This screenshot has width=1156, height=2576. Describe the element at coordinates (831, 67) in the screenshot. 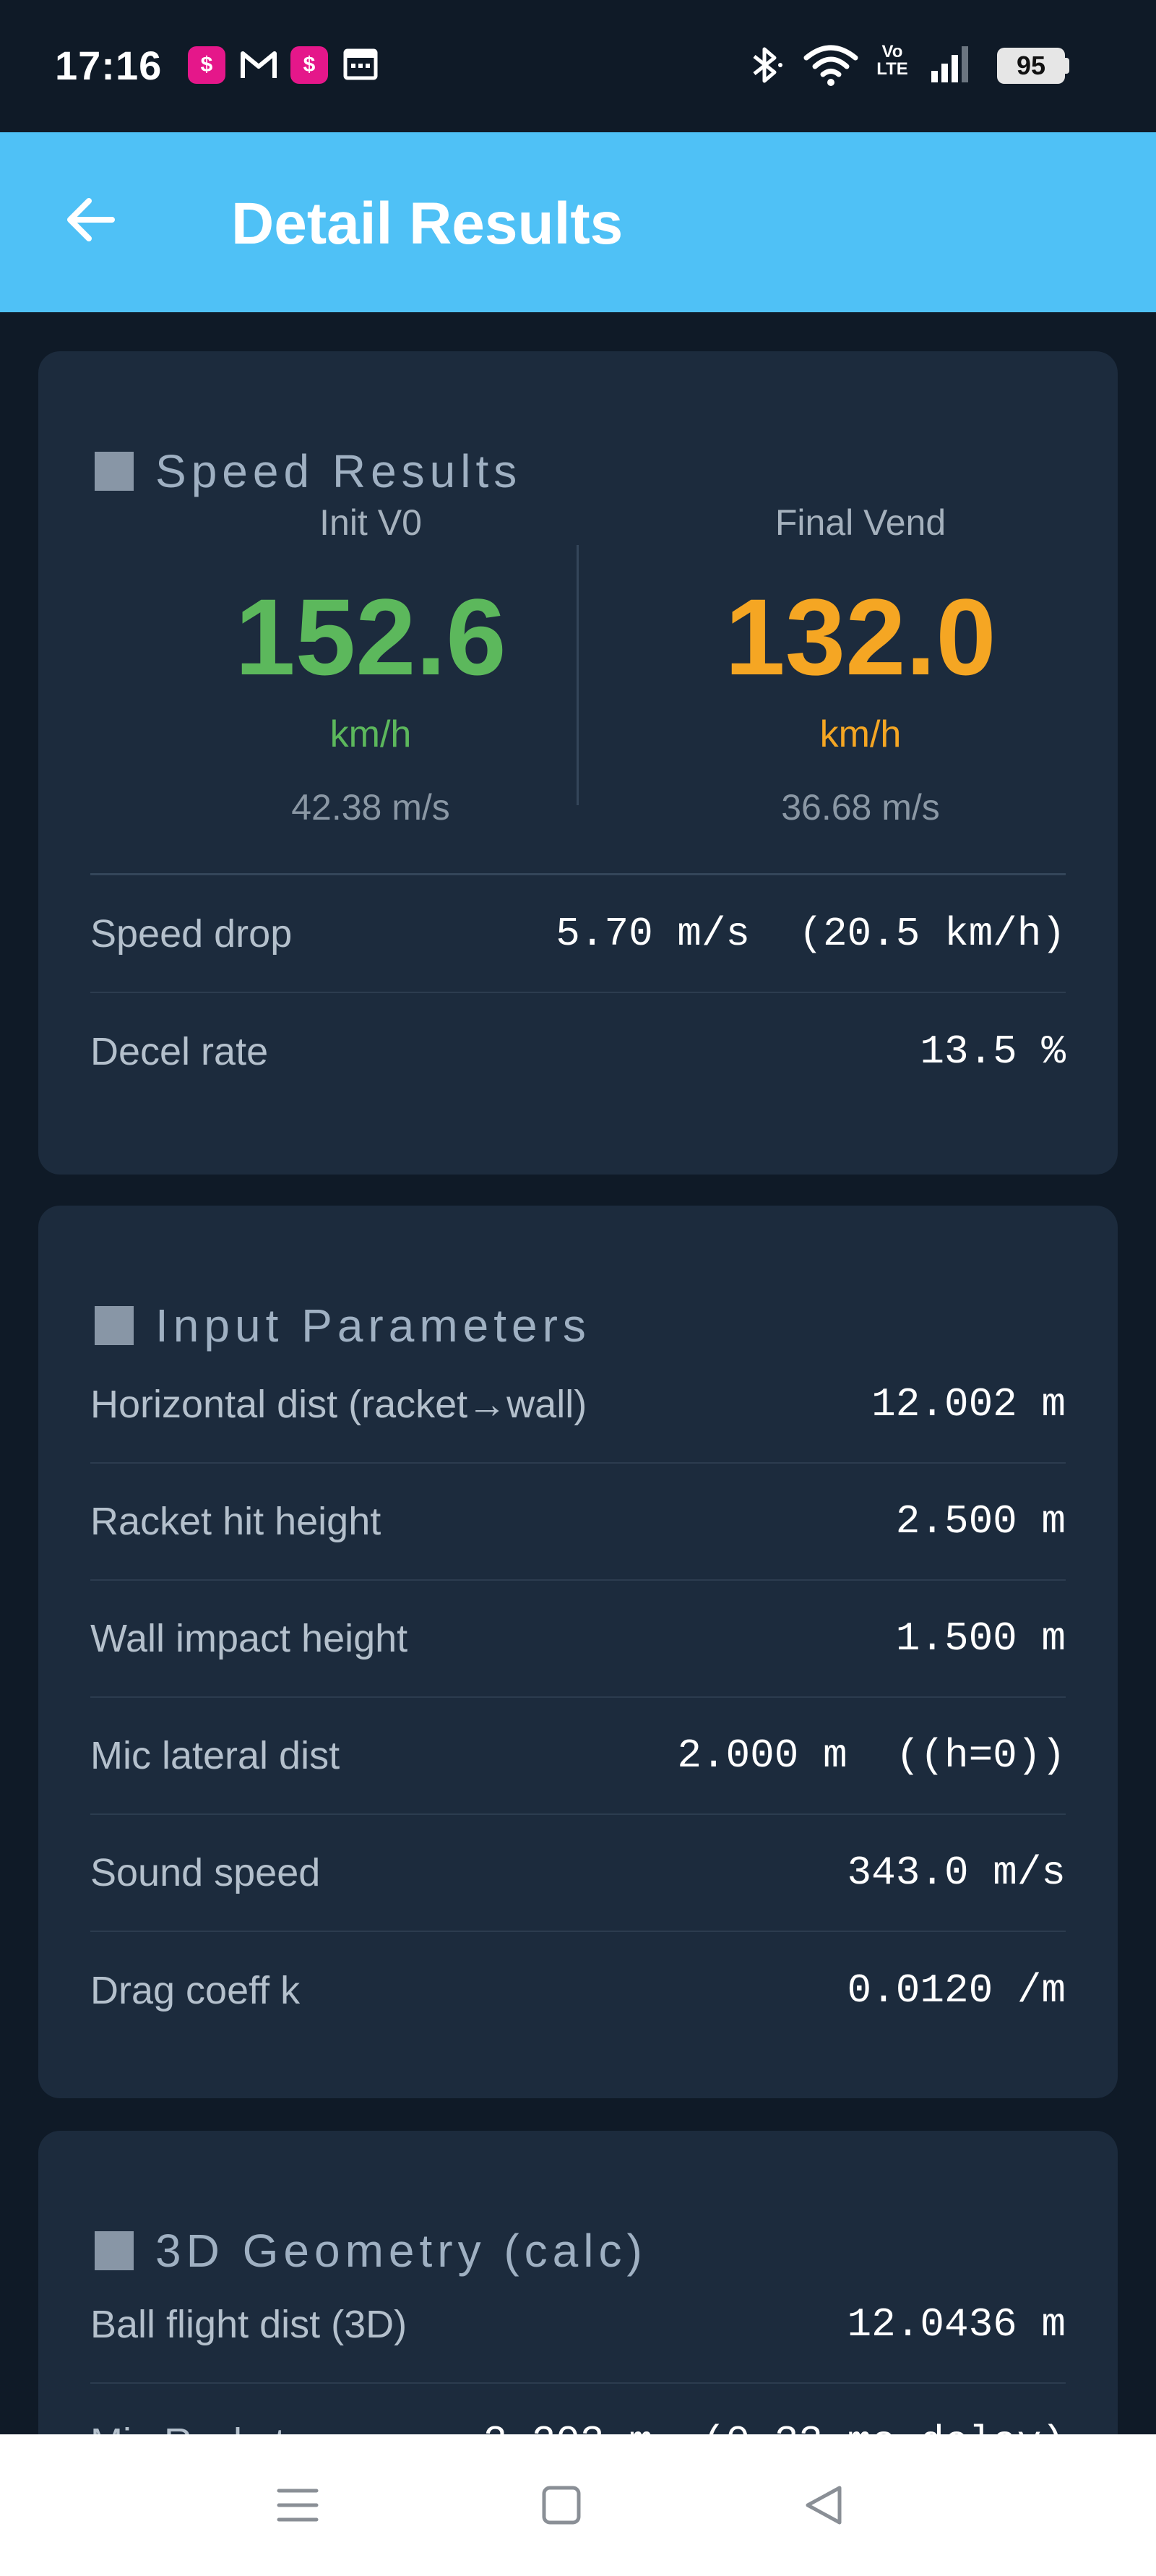

I see `wifi-icon` at that location.